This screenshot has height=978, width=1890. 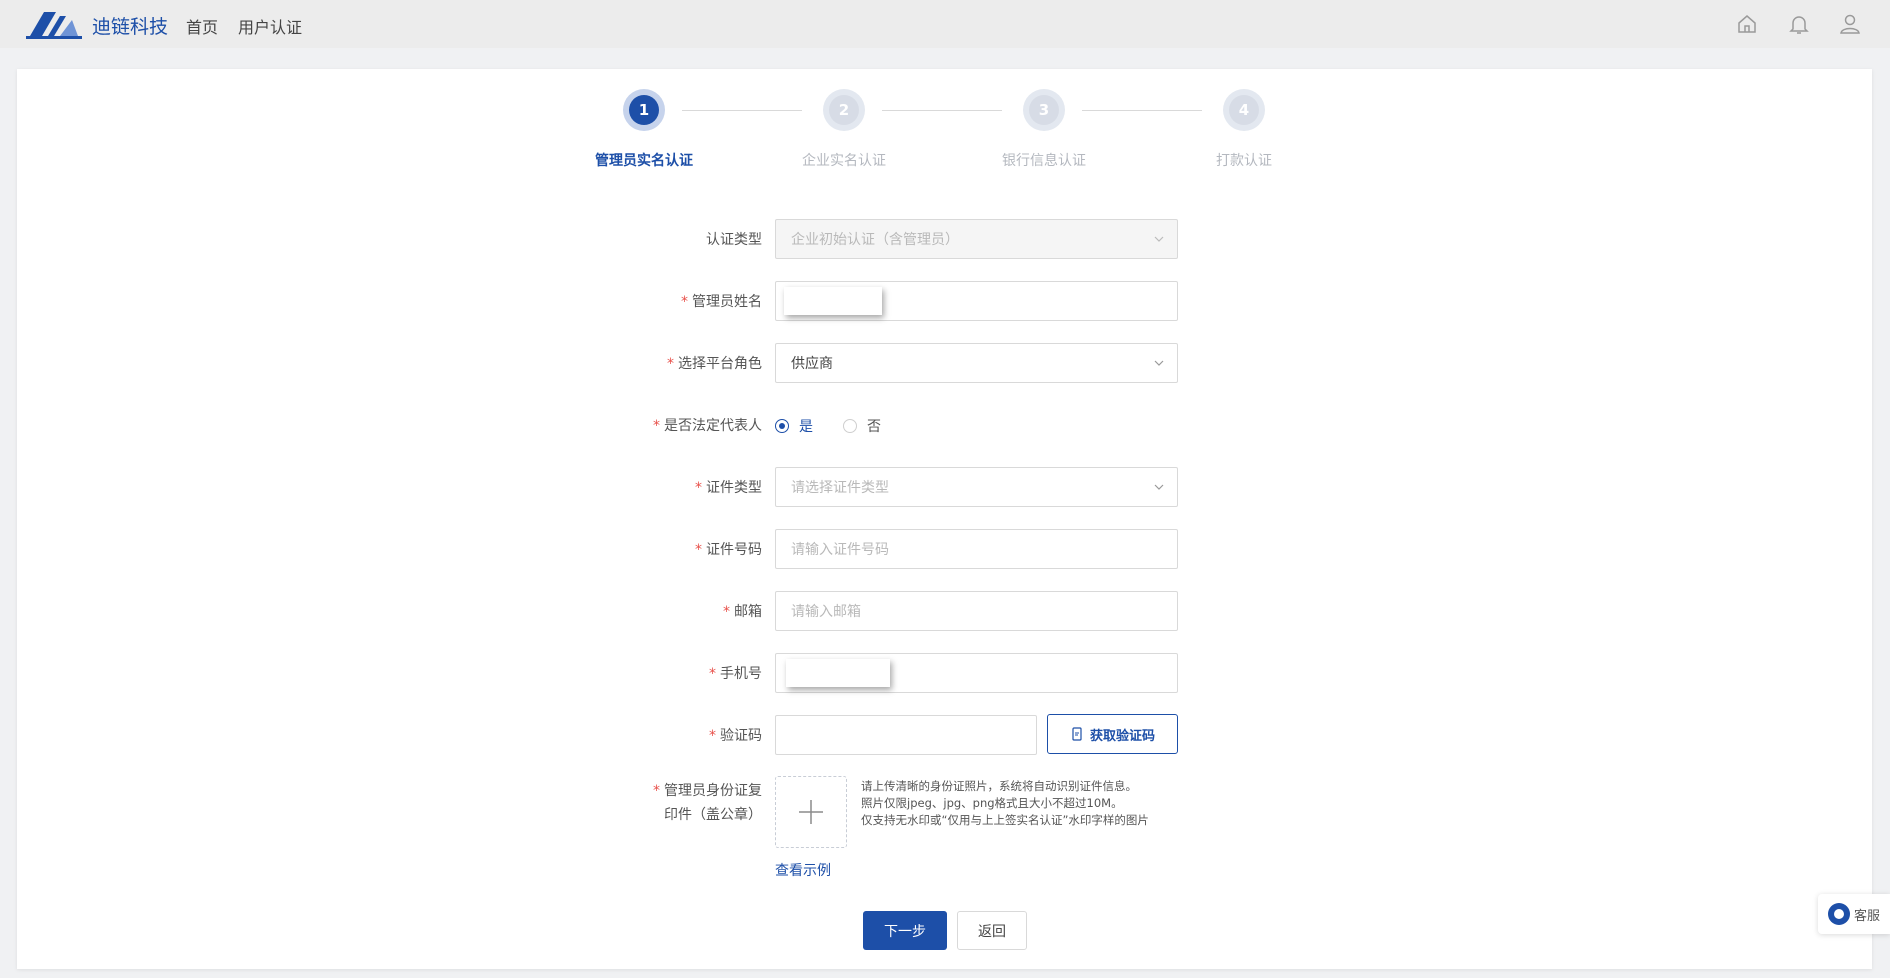 I want to click on step-2-number: 2, so click(x=844, y=110).